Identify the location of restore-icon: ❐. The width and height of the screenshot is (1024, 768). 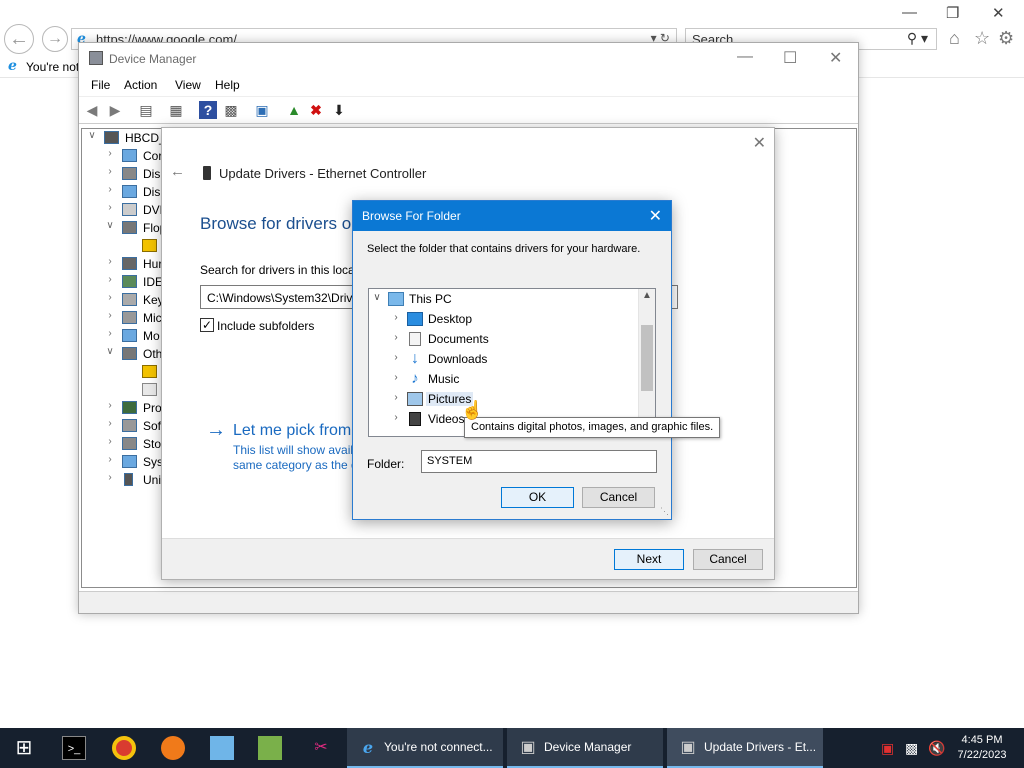
(952, 13).